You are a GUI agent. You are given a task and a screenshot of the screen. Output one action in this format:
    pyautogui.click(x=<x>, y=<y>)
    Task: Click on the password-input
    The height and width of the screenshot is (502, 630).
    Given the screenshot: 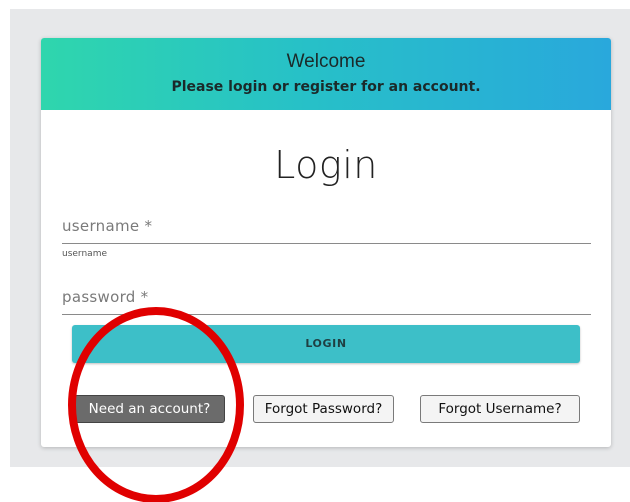 What is the action you would take?
    pyautogui.click(x=326, y=299)
    